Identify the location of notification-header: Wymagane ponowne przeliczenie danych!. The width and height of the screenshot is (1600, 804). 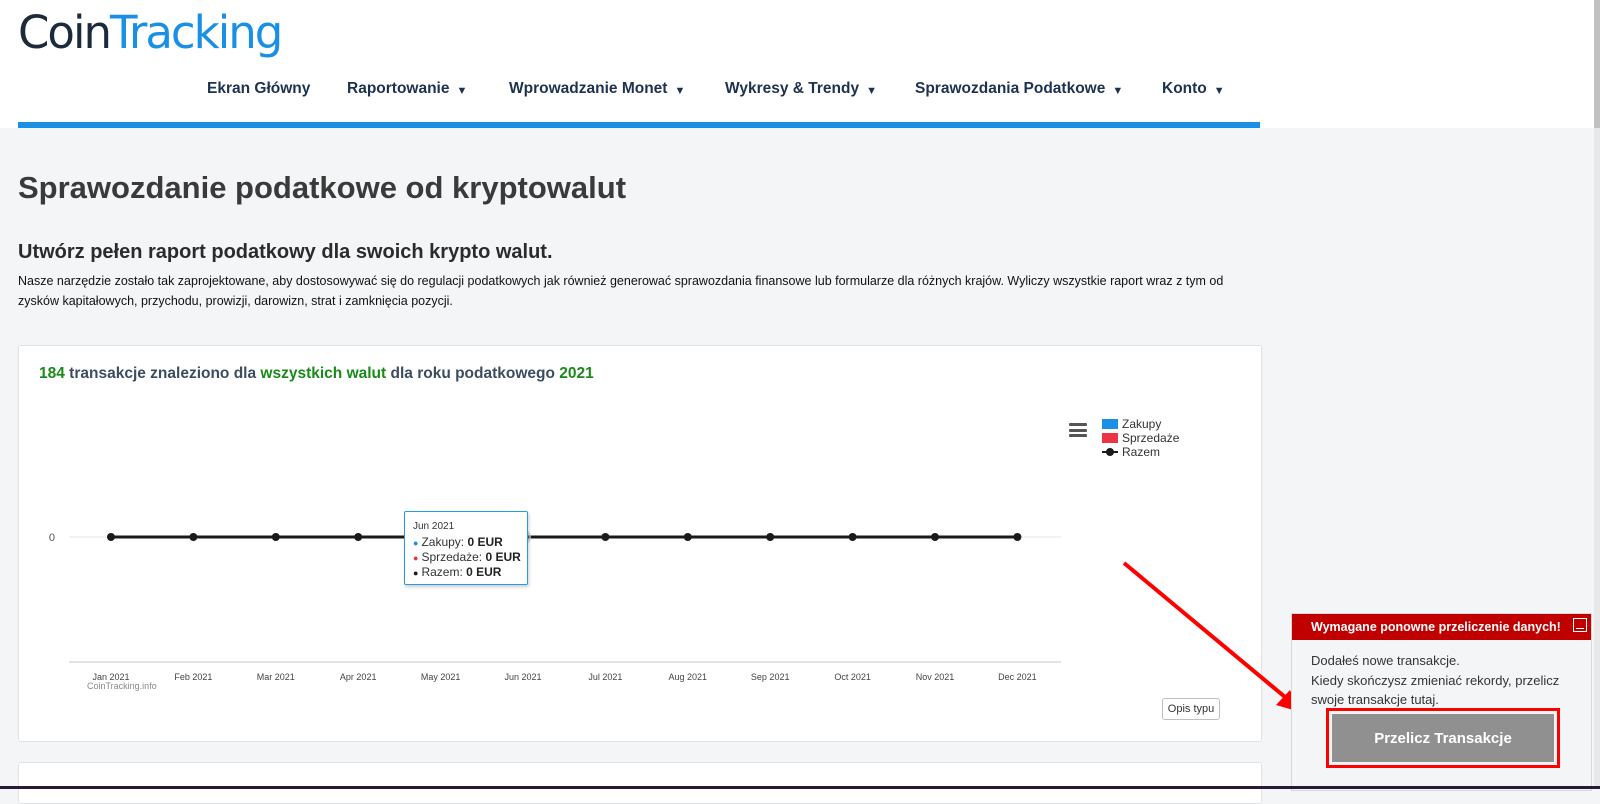
(1441, 627).